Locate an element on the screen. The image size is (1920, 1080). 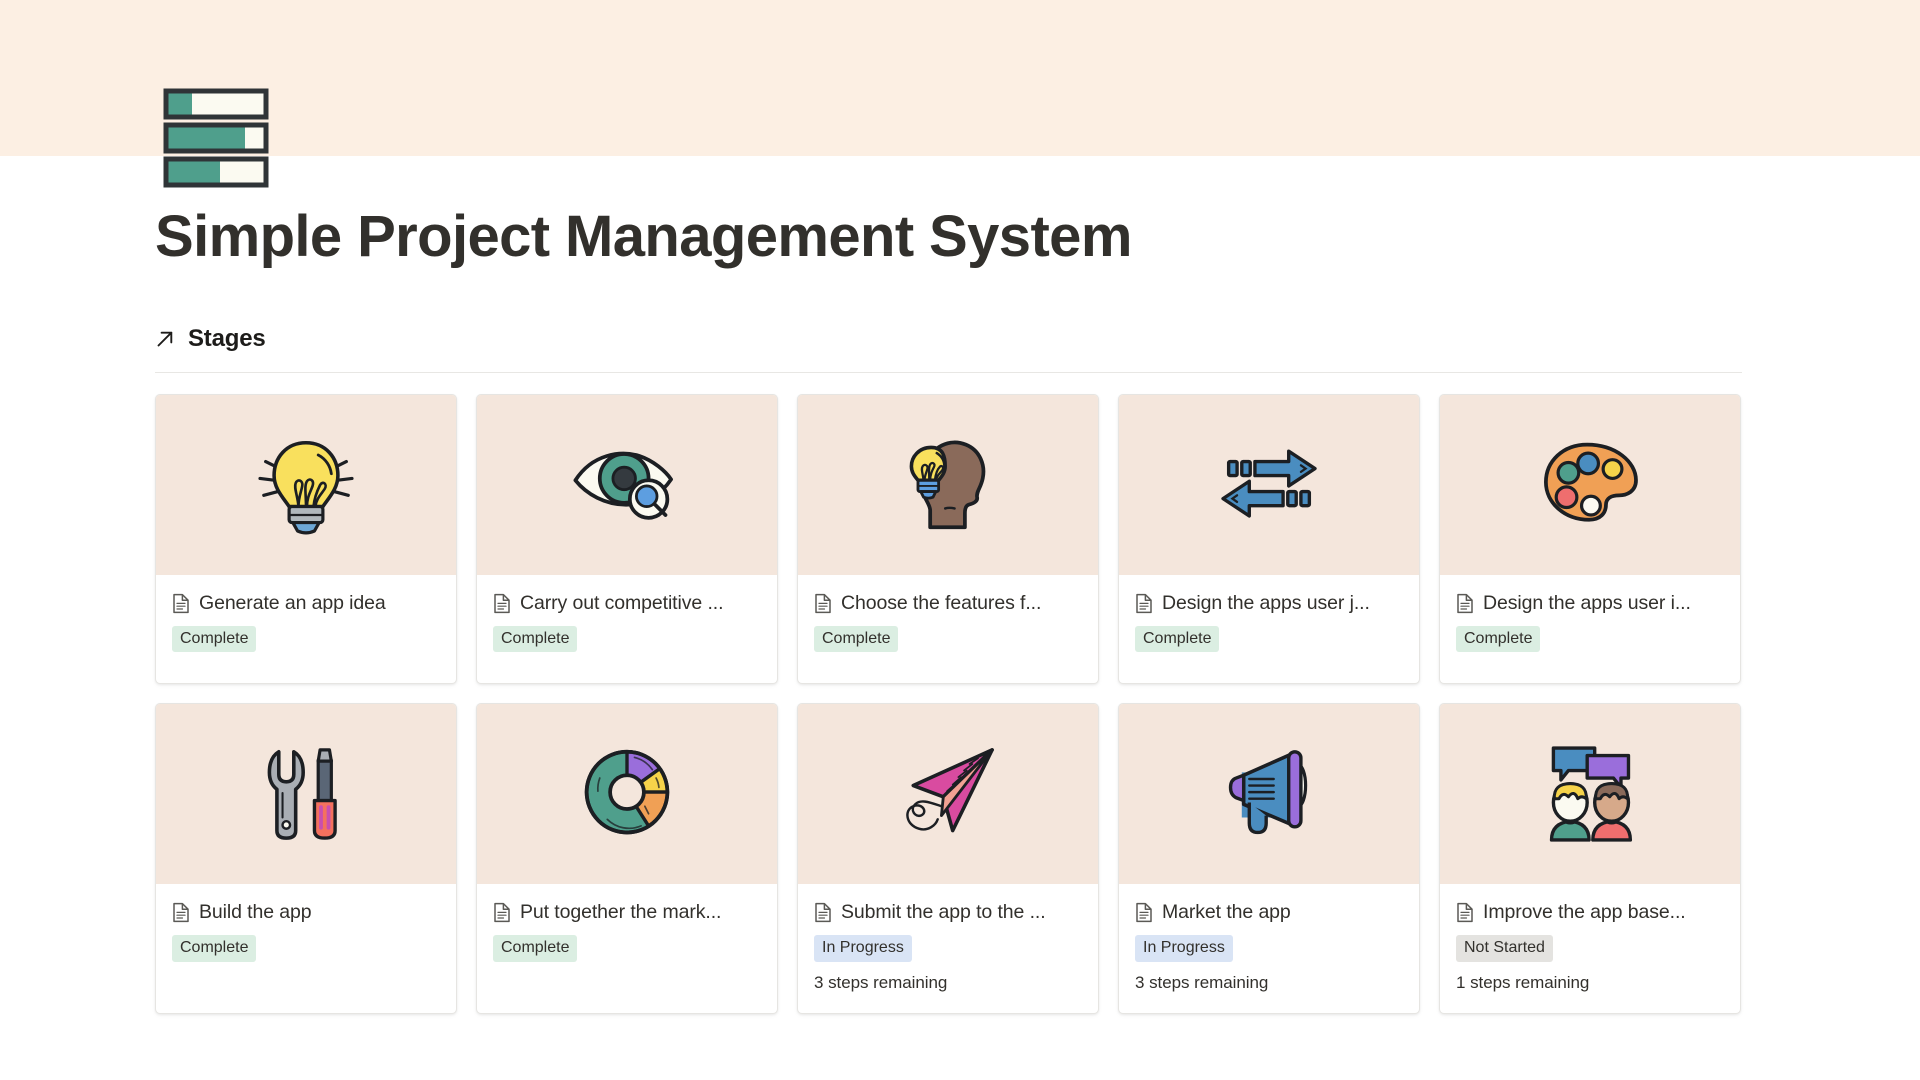
two-way-arrows-icon is located at coordinates (1269, 485).